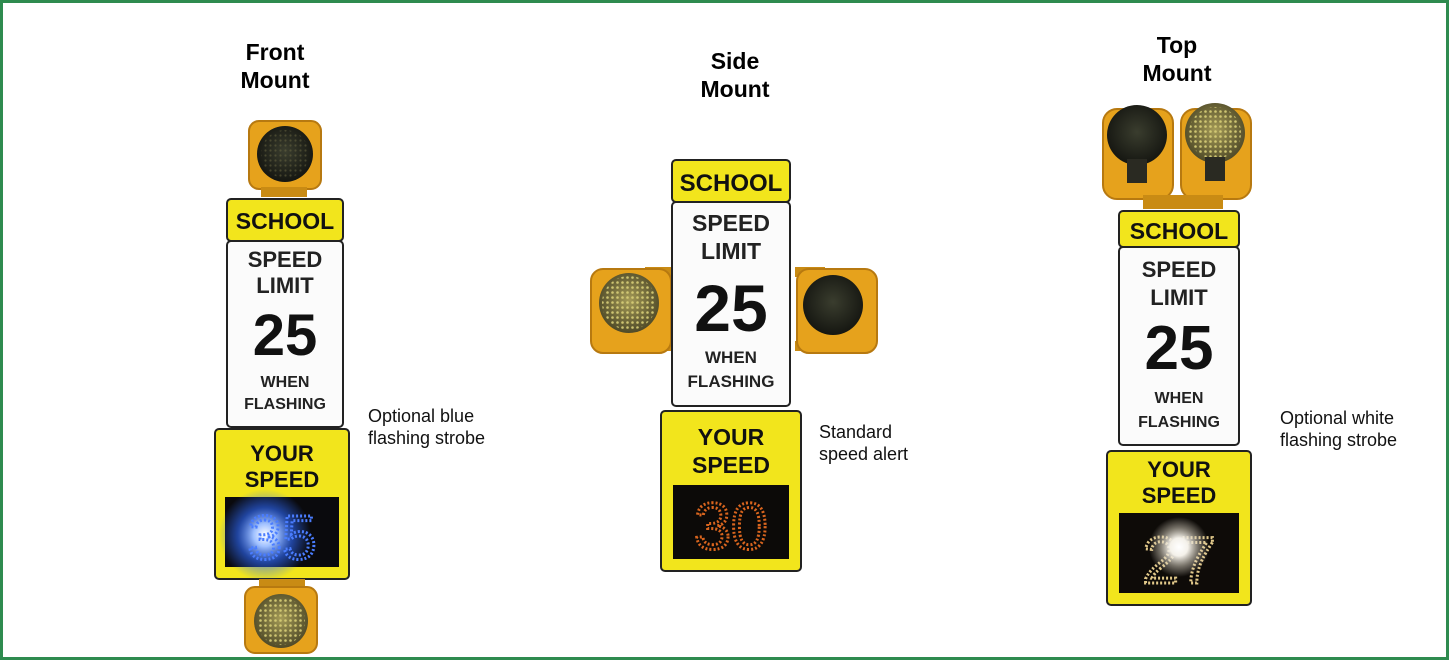 The height and width of the screenshot is (660, 1449). Describe the element at coordinates (735, 89) in the screenshot. I see `side-mount-title-line2: Mount` at that location.